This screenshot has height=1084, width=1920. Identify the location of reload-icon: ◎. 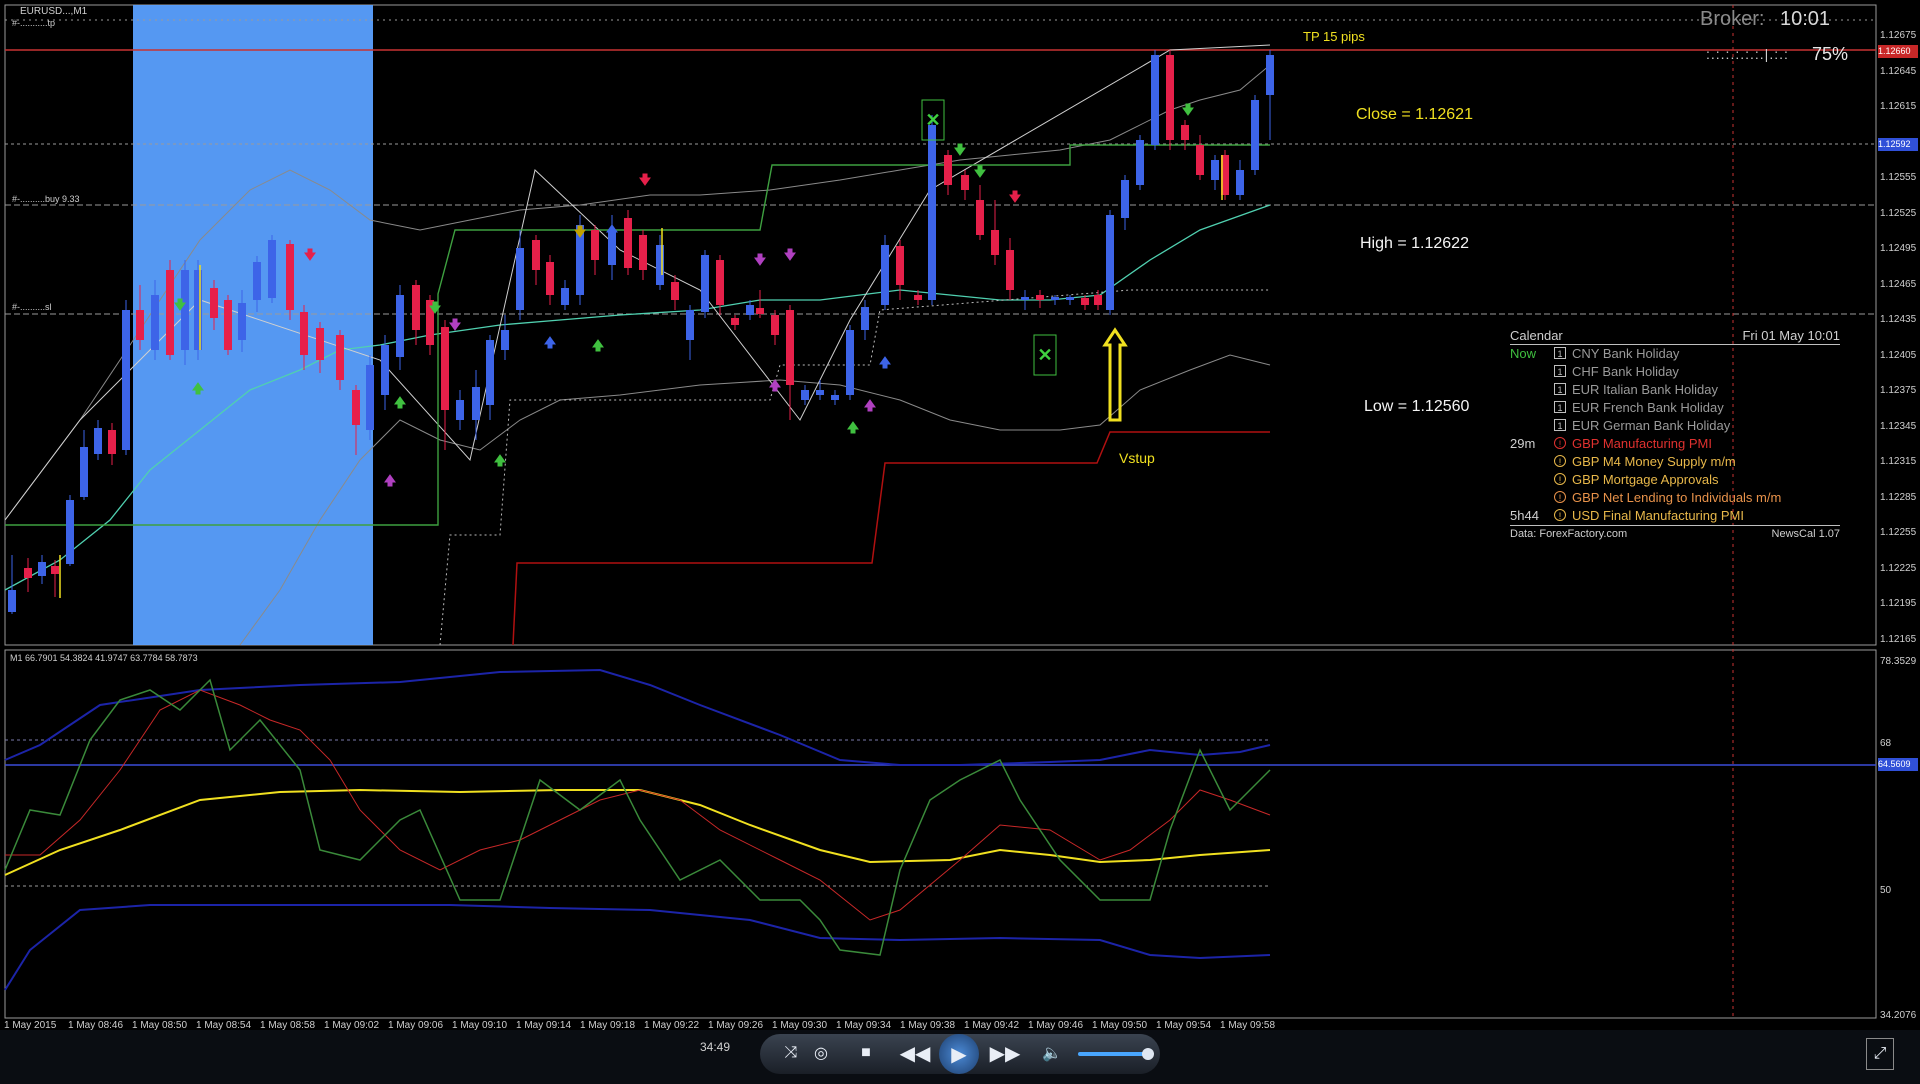
(821, 1053).